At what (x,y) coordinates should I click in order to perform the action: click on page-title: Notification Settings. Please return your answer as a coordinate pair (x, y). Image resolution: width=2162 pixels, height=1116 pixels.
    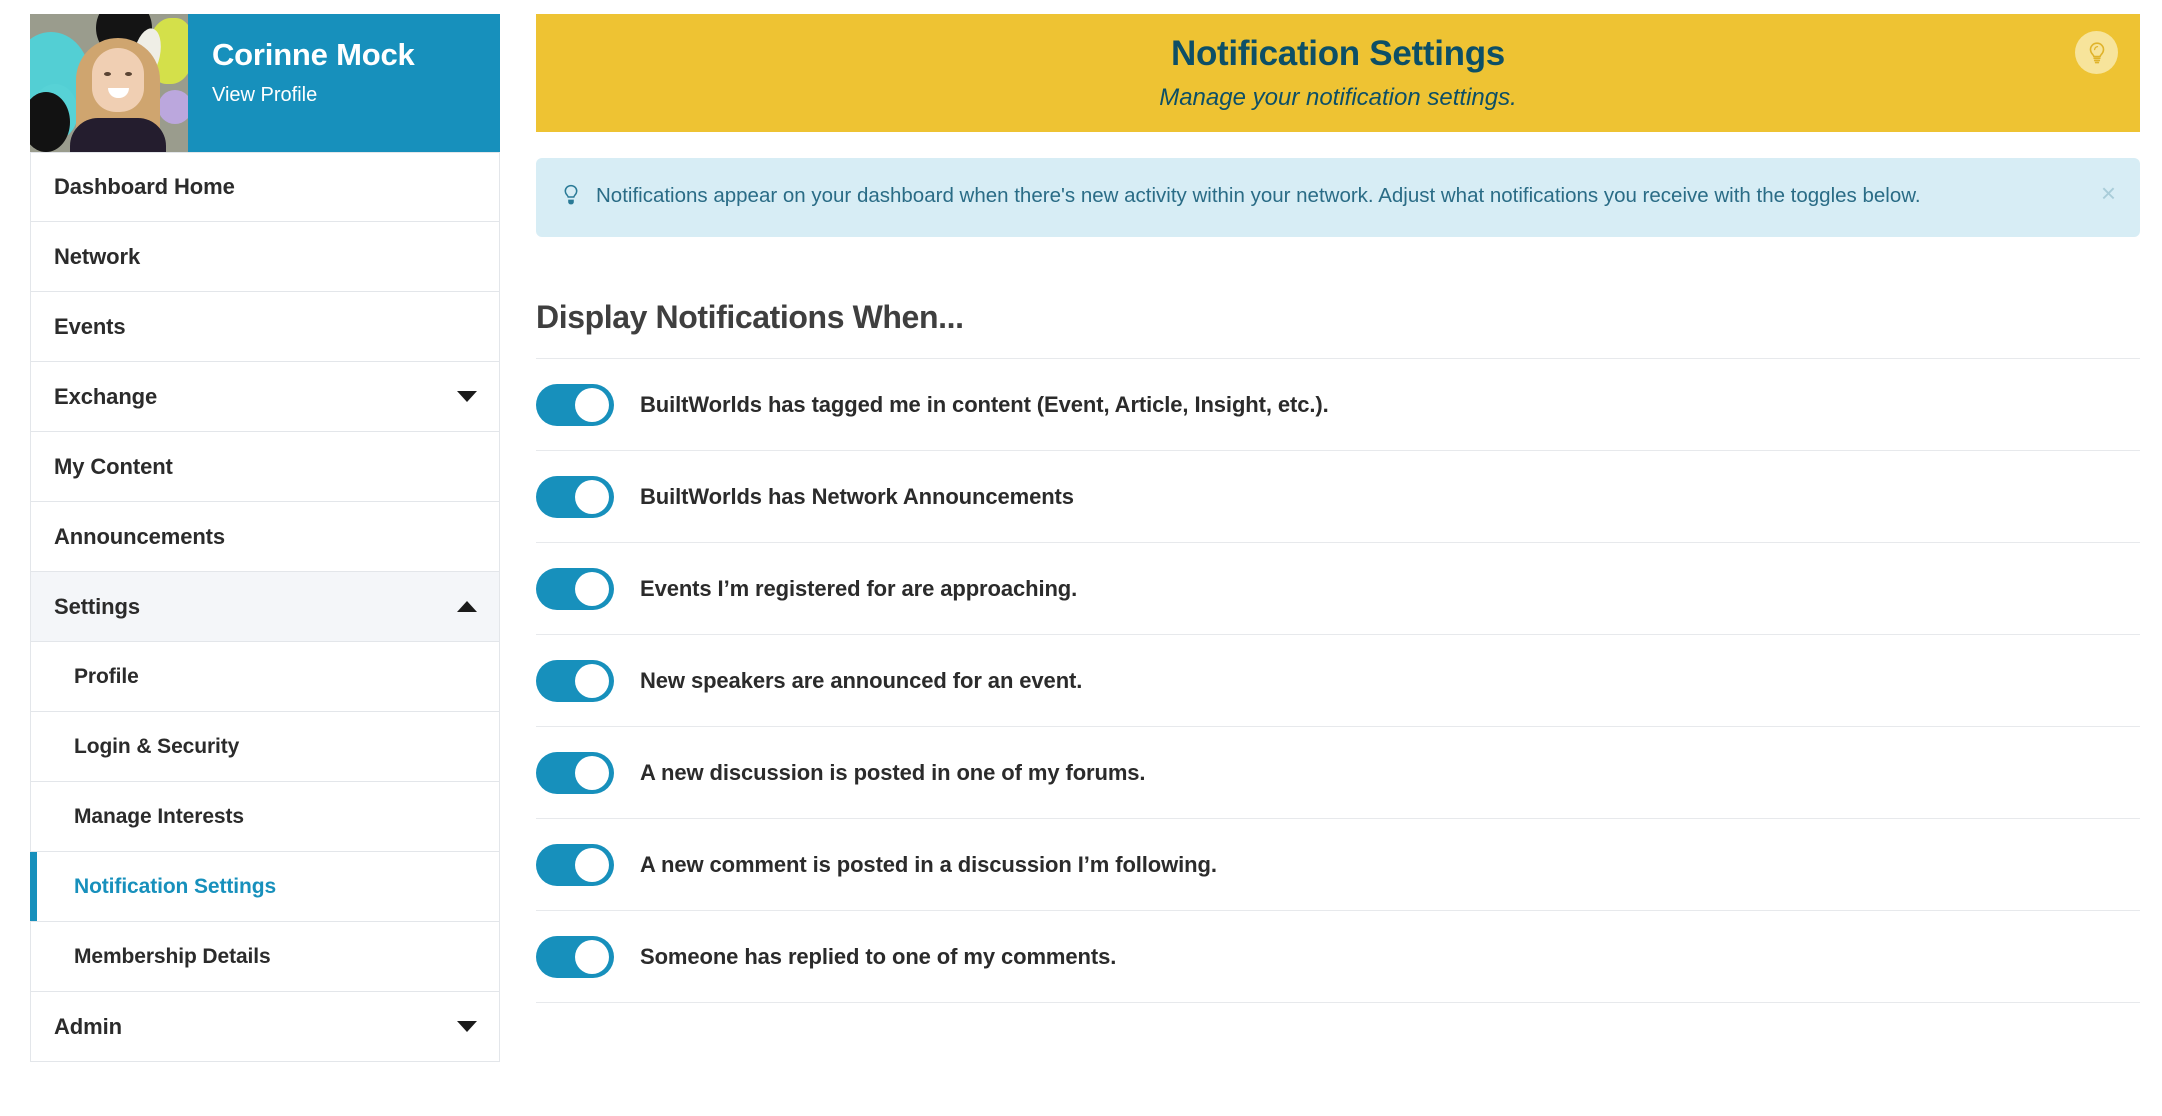
    Looking at the image, I should click on (1338, 53).